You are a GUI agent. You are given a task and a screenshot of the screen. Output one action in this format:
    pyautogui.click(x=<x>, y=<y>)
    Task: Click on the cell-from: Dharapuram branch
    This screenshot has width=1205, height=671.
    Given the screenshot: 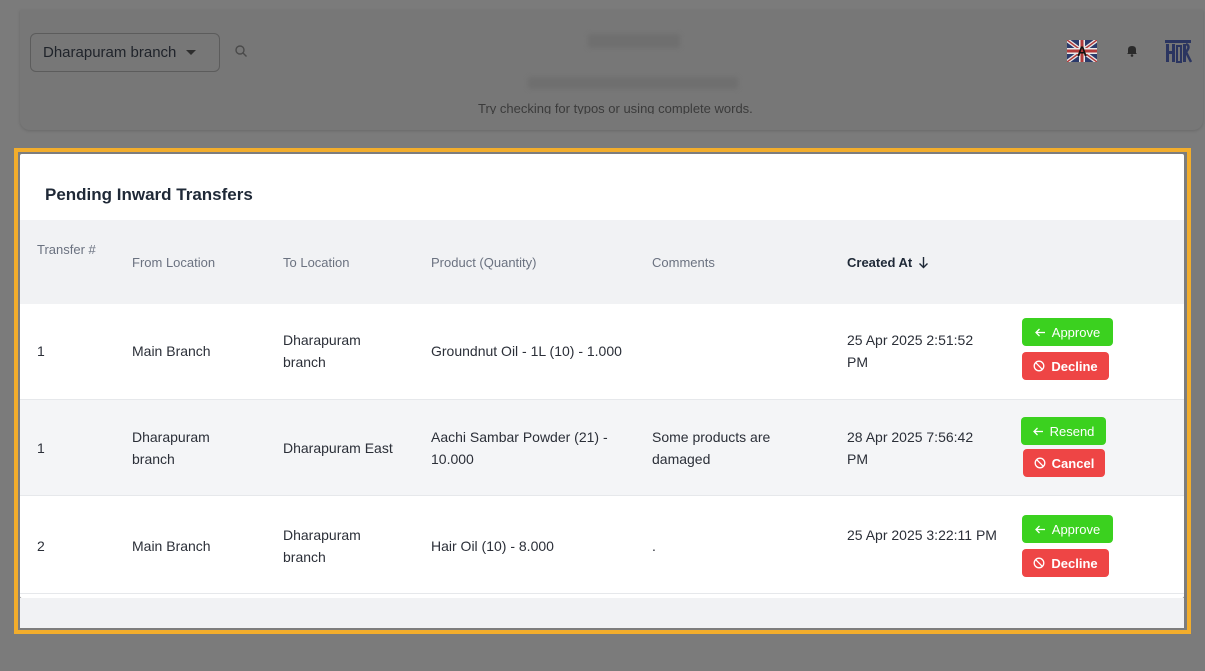 What is the action you would take?
    pyautogui.click(x=171, y=448)
    